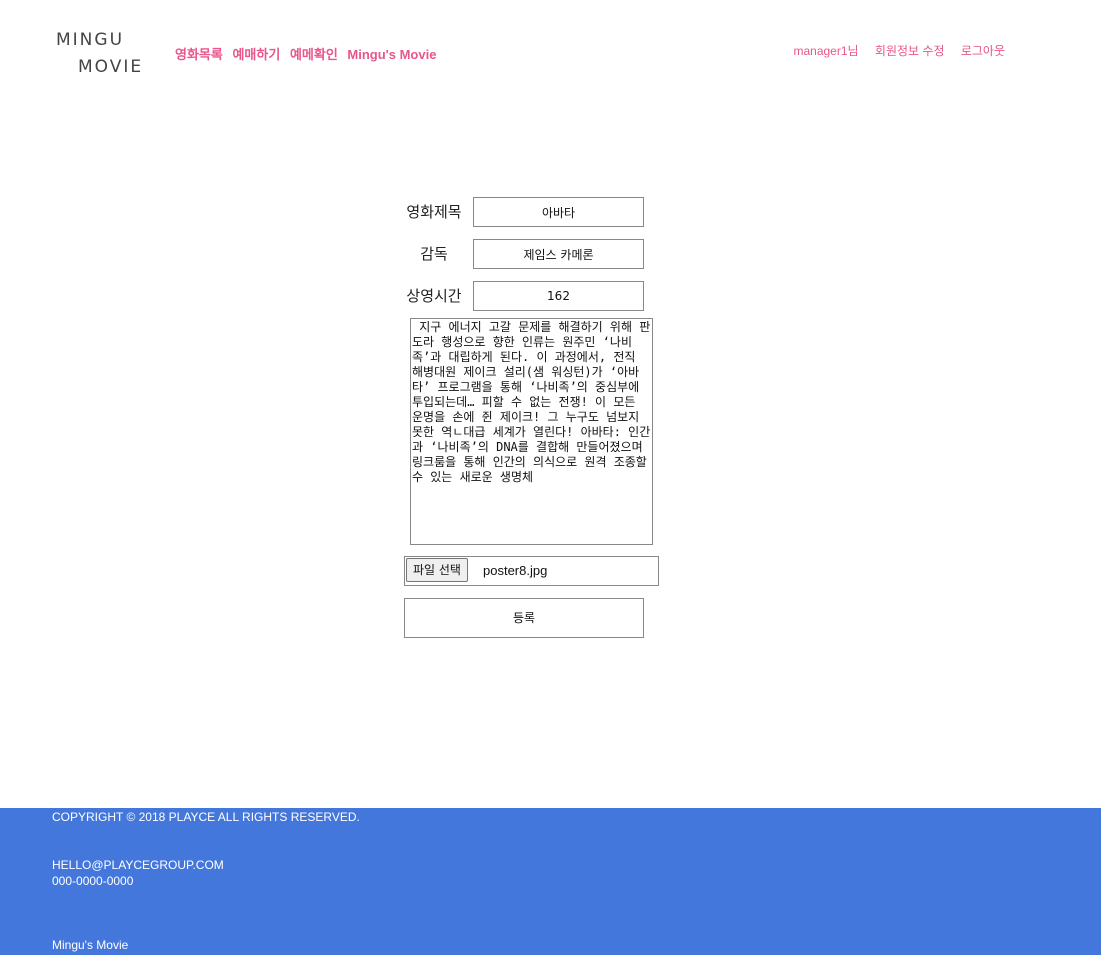  I want to click on footer-email: HELLO@PLAYCEGROUP.COM, so click(138, 865).